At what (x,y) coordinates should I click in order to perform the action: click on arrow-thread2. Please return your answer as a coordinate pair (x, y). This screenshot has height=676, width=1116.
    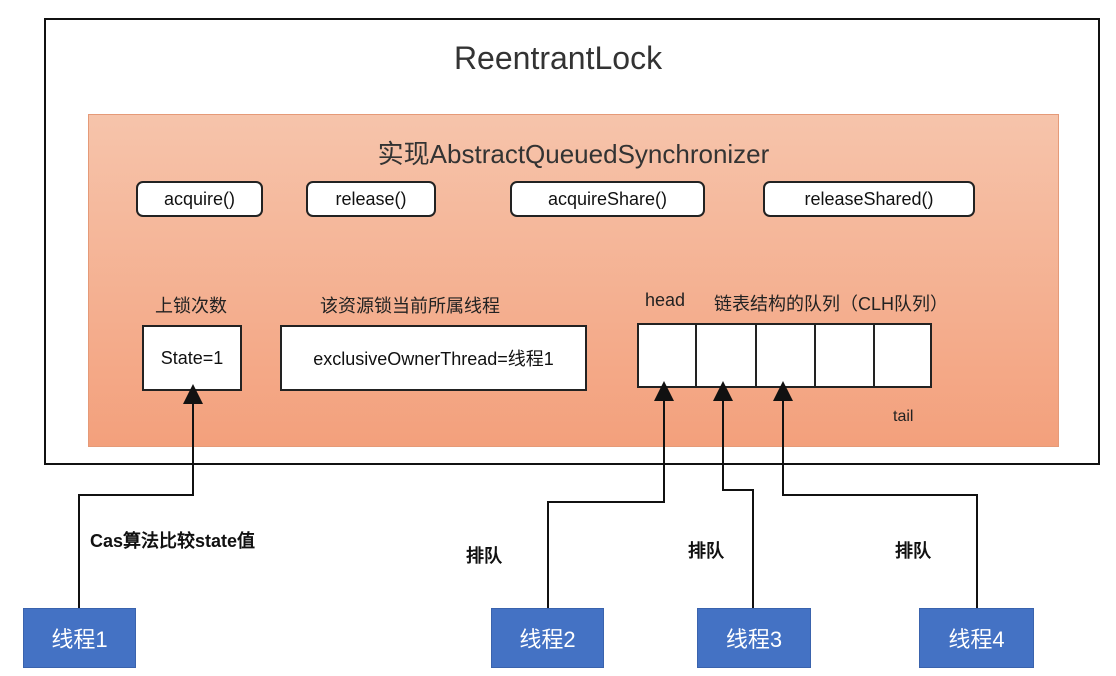
    Looking at the image, I should click on (610, 496).